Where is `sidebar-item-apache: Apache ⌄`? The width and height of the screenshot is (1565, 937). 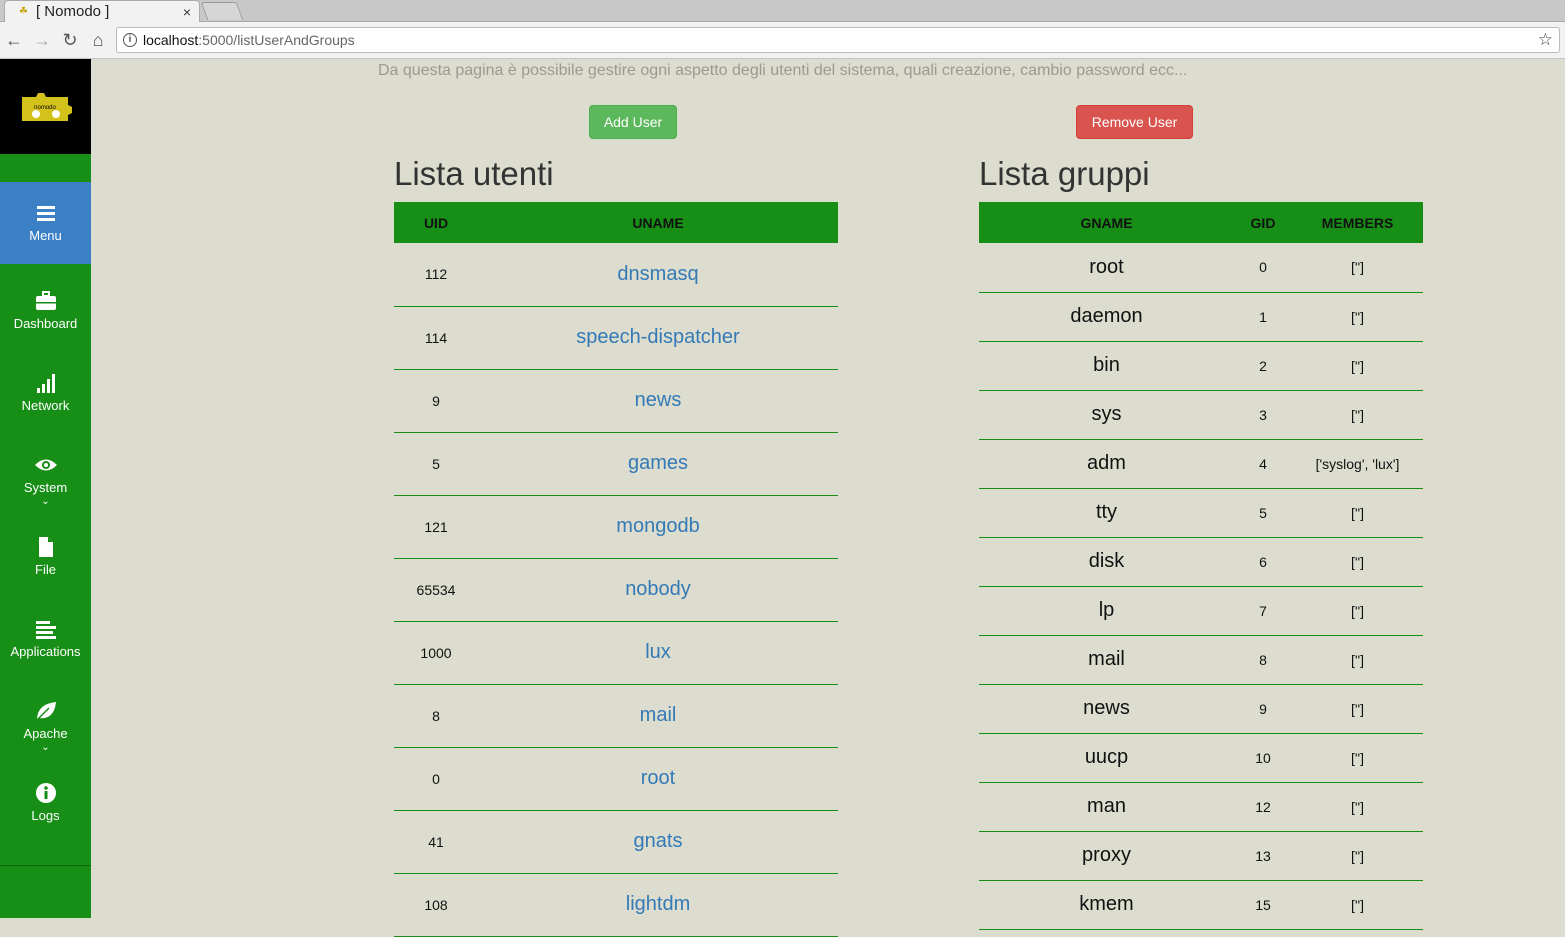 sidebar-item-apache: Apache ⌄ is located at coordinates (45, 726).